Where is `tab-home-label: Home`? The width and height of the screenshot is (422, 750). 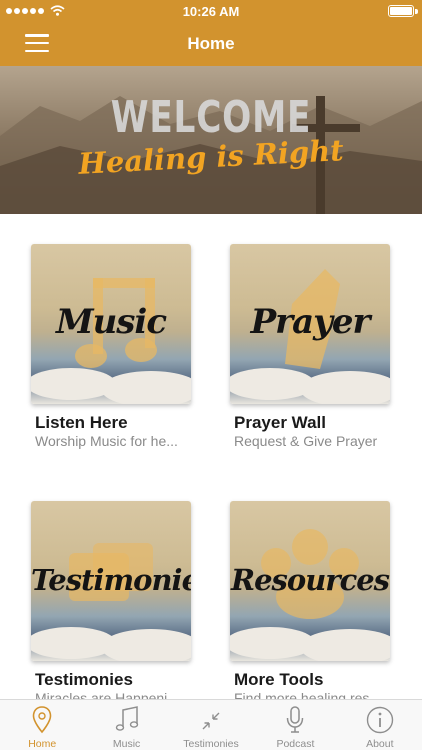 tab-home-label: Home is located at coordinates (42, 744).